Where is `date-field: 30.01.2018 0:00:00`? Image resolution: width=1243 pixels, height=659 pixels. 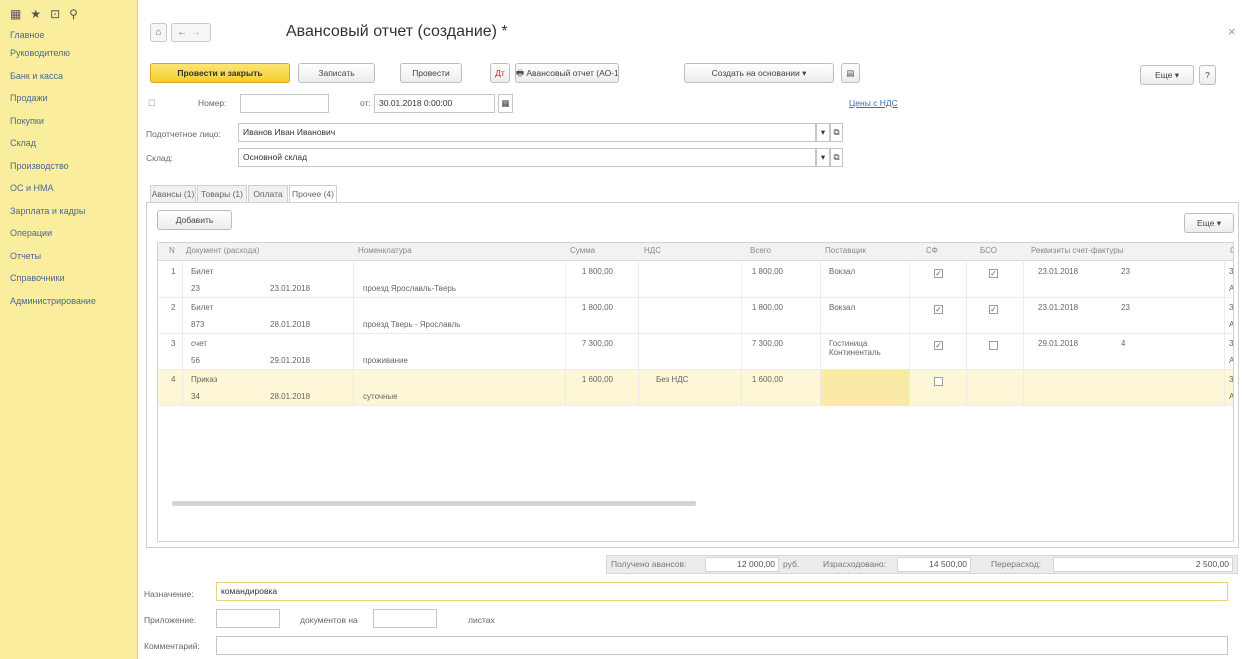 date-field: 30.01.2018 0:00:00 is located at coordinates (434, 103).